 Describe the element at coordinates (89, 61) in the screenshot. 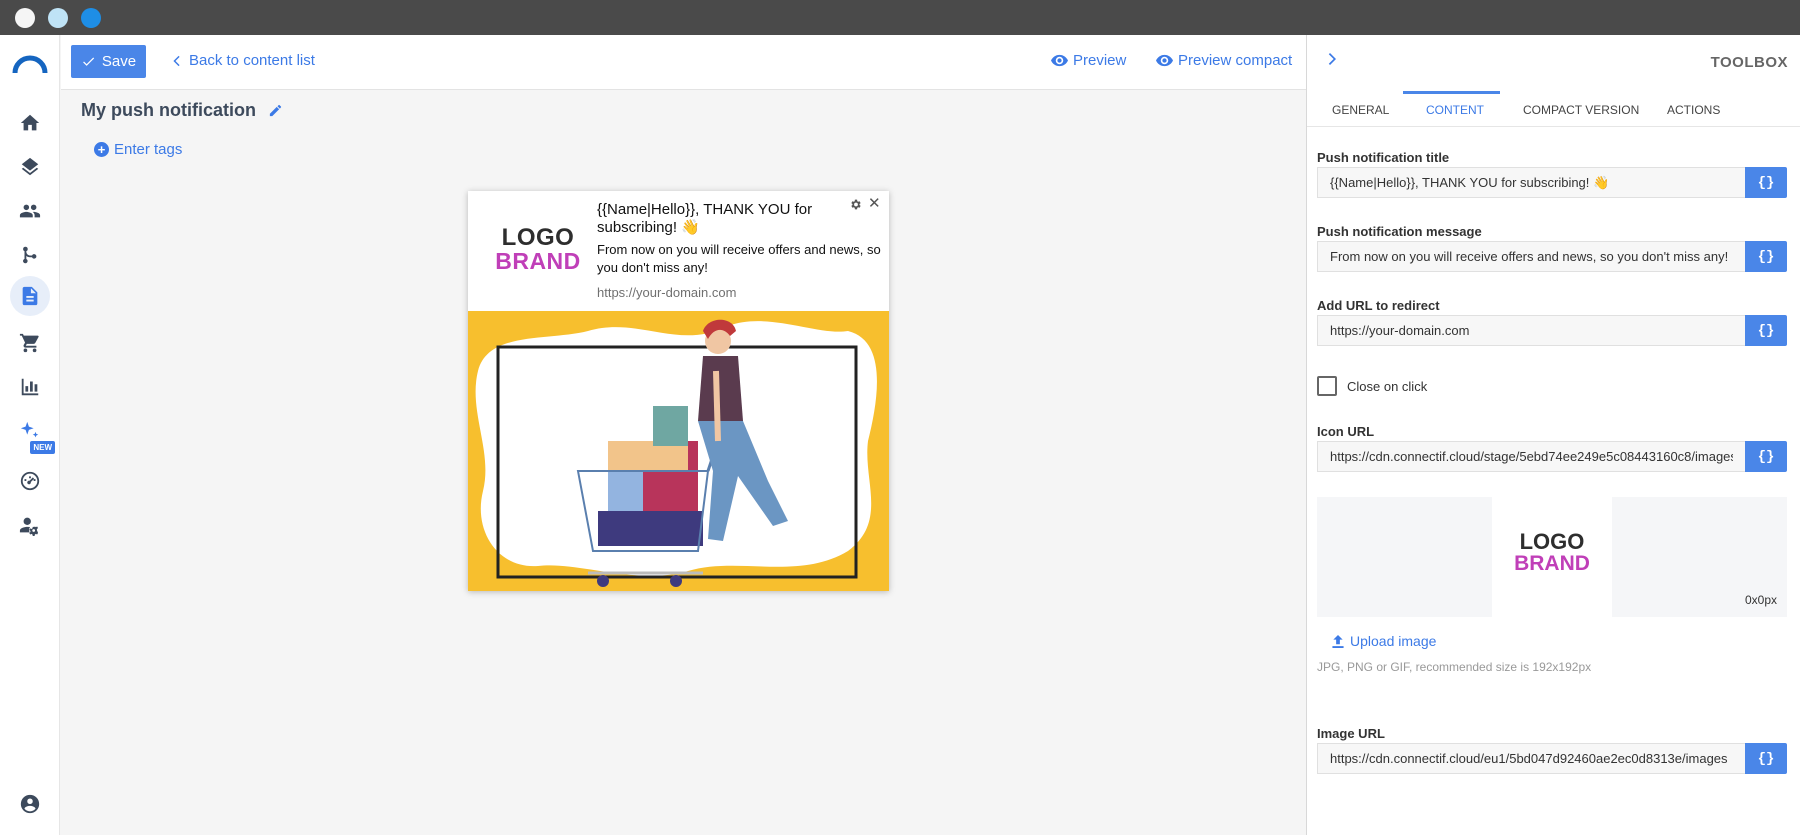

I see `check-icon` at that location.